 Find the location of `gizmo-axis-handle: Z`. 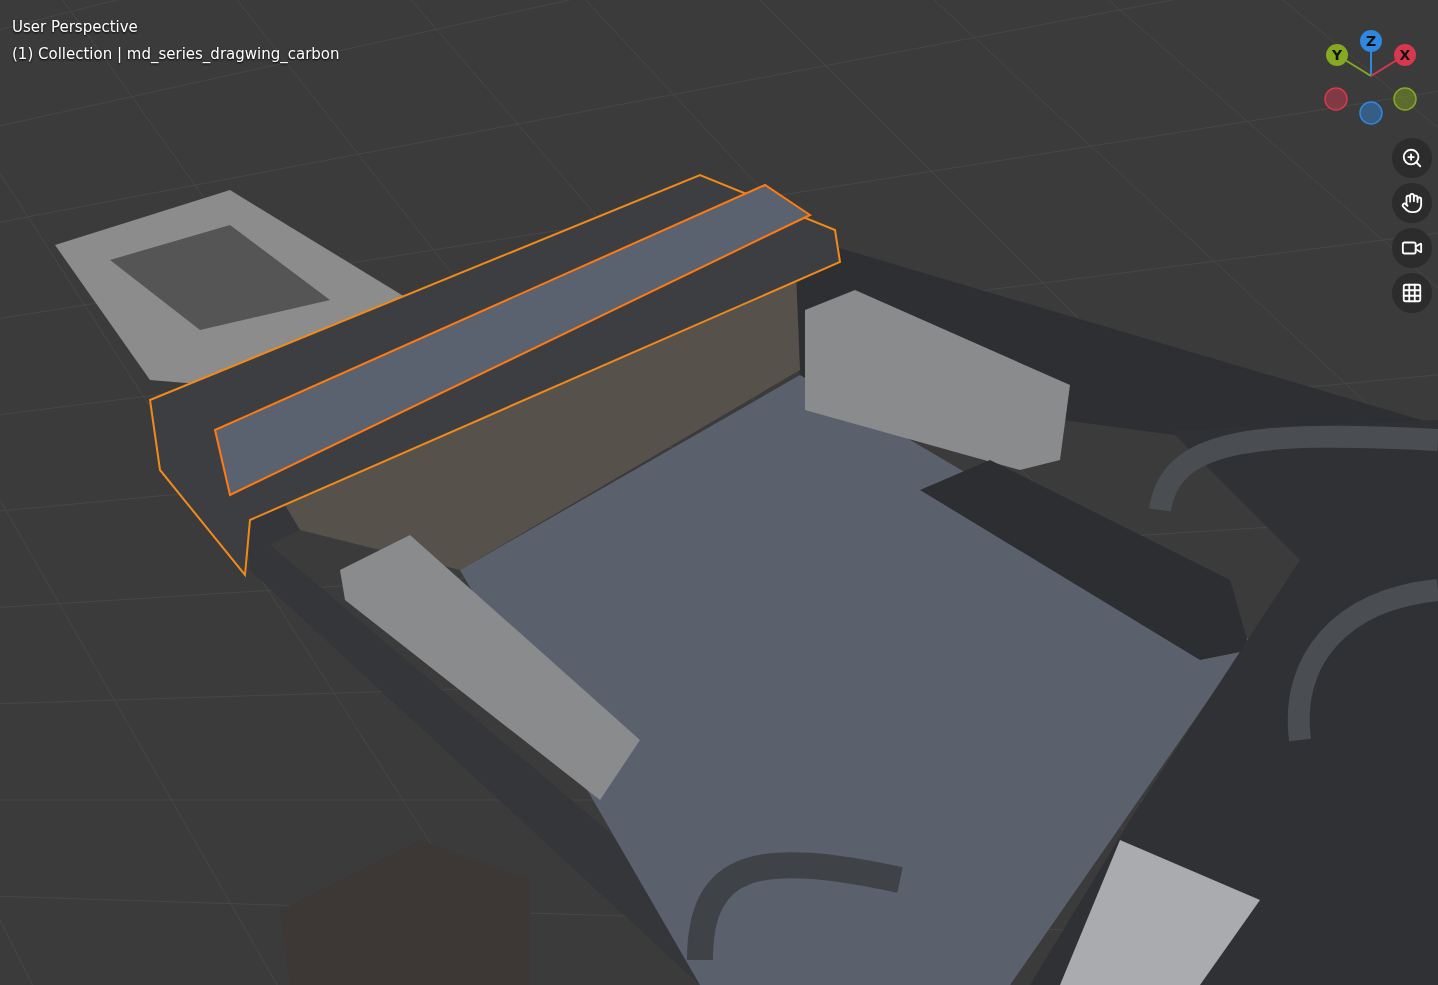

gizmo-axis-handle: Z is located at coordinates (1371, 53).